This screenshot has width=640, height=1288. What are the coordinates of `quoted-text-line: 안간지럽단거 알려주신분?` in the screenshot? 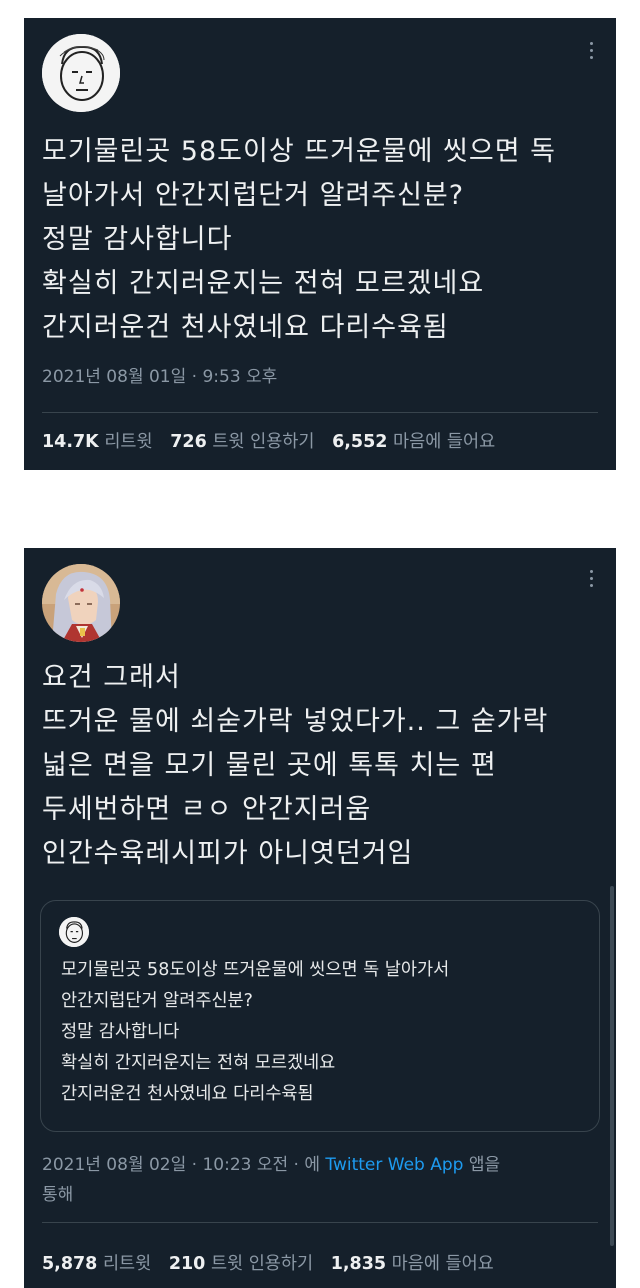 It's located at (157, 1001).